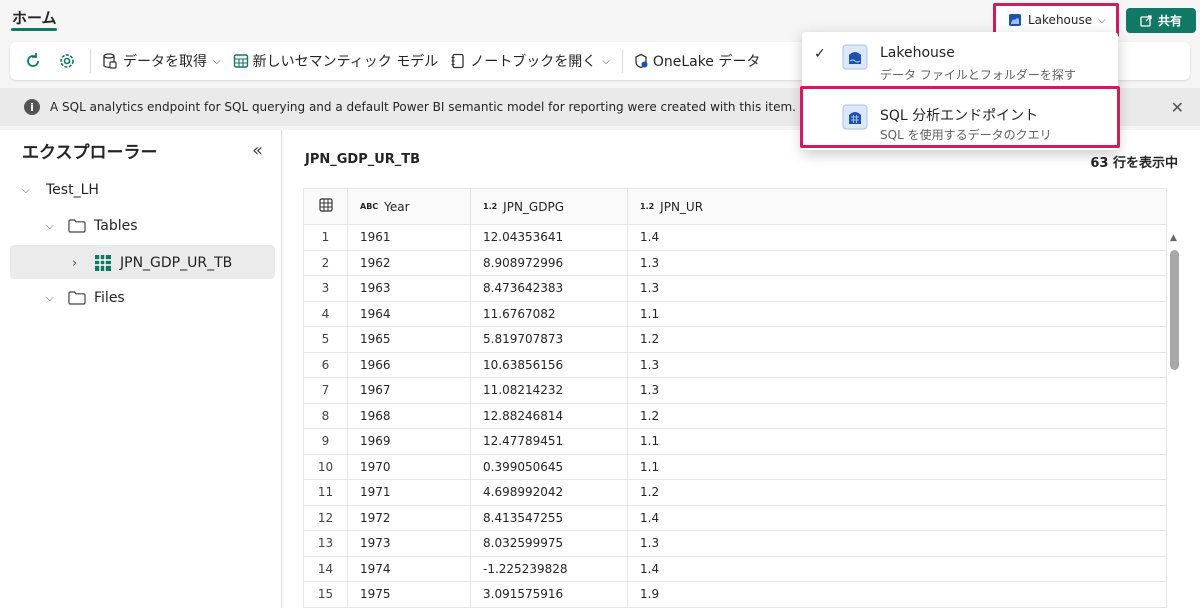  I want to click on table-row: 6 1966 10.63856156 1.3, so click(735, 364).